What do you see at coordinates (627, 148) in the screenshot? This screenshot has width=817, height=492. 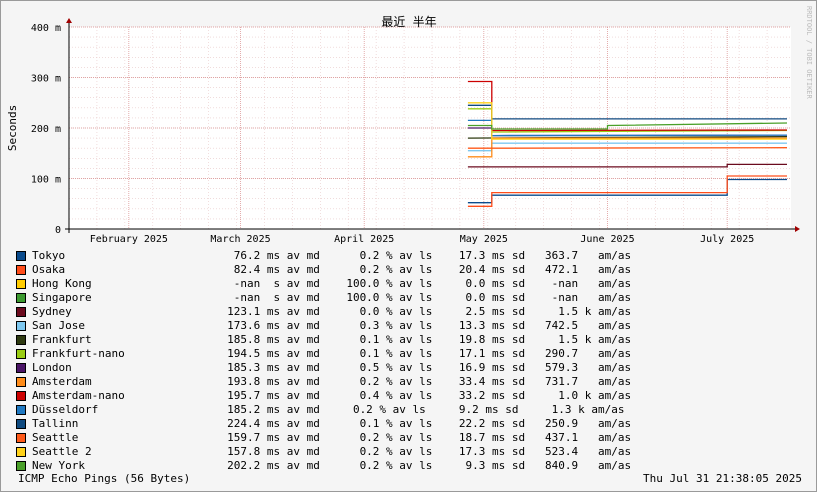 I see `series-line-seattle` at bounding box center [627, 148].